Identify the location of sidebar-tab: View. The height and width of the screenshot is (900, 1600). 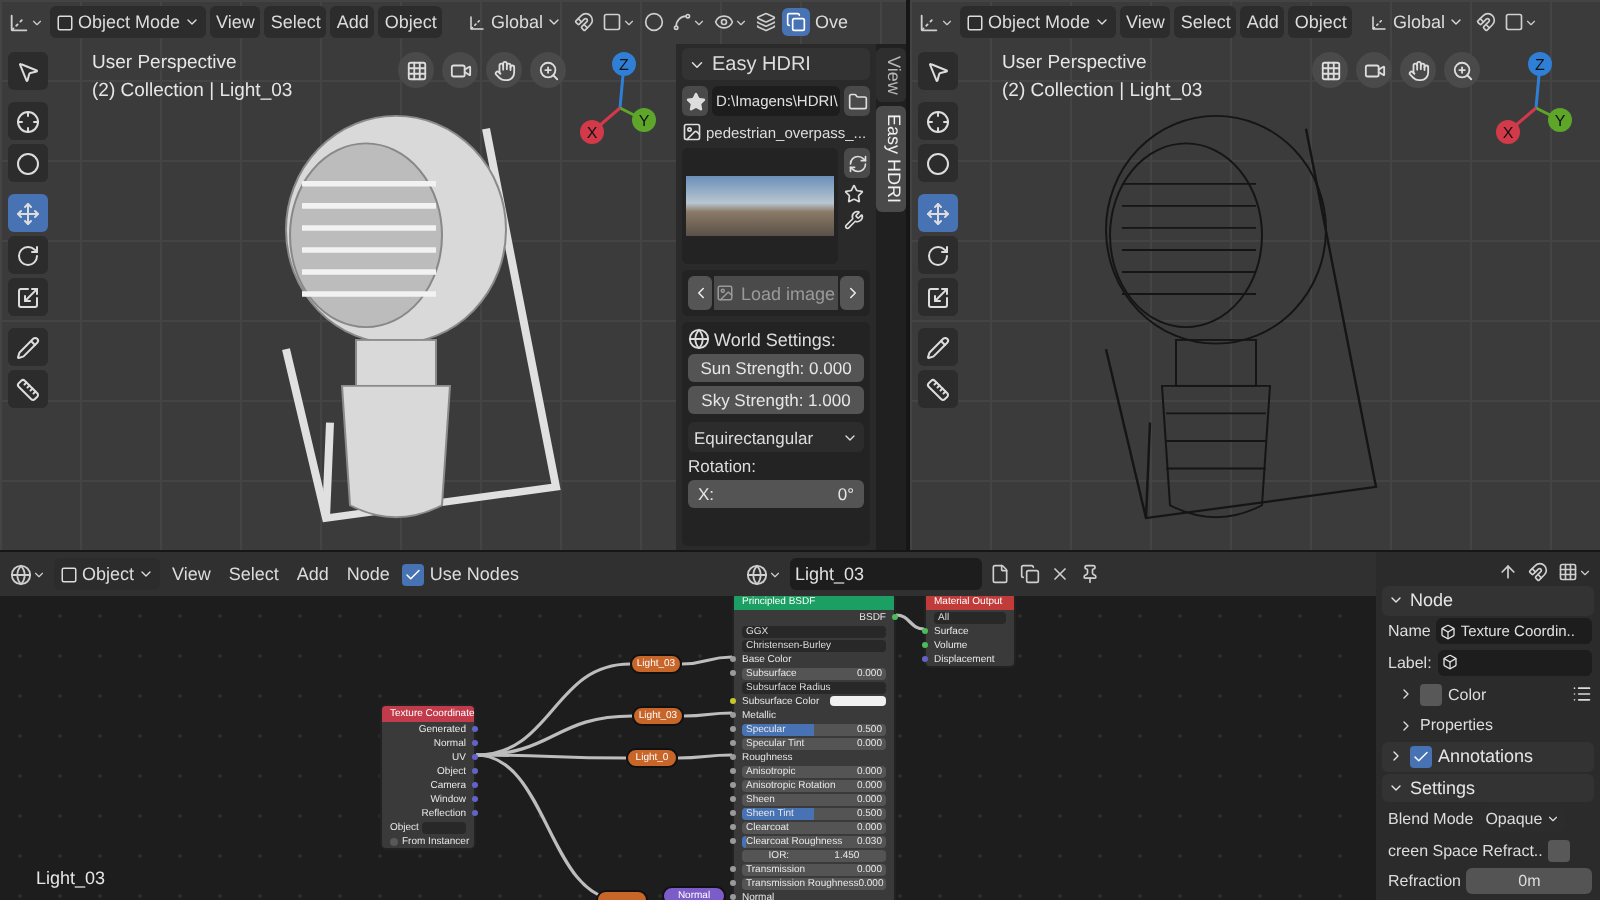
(891, 75).